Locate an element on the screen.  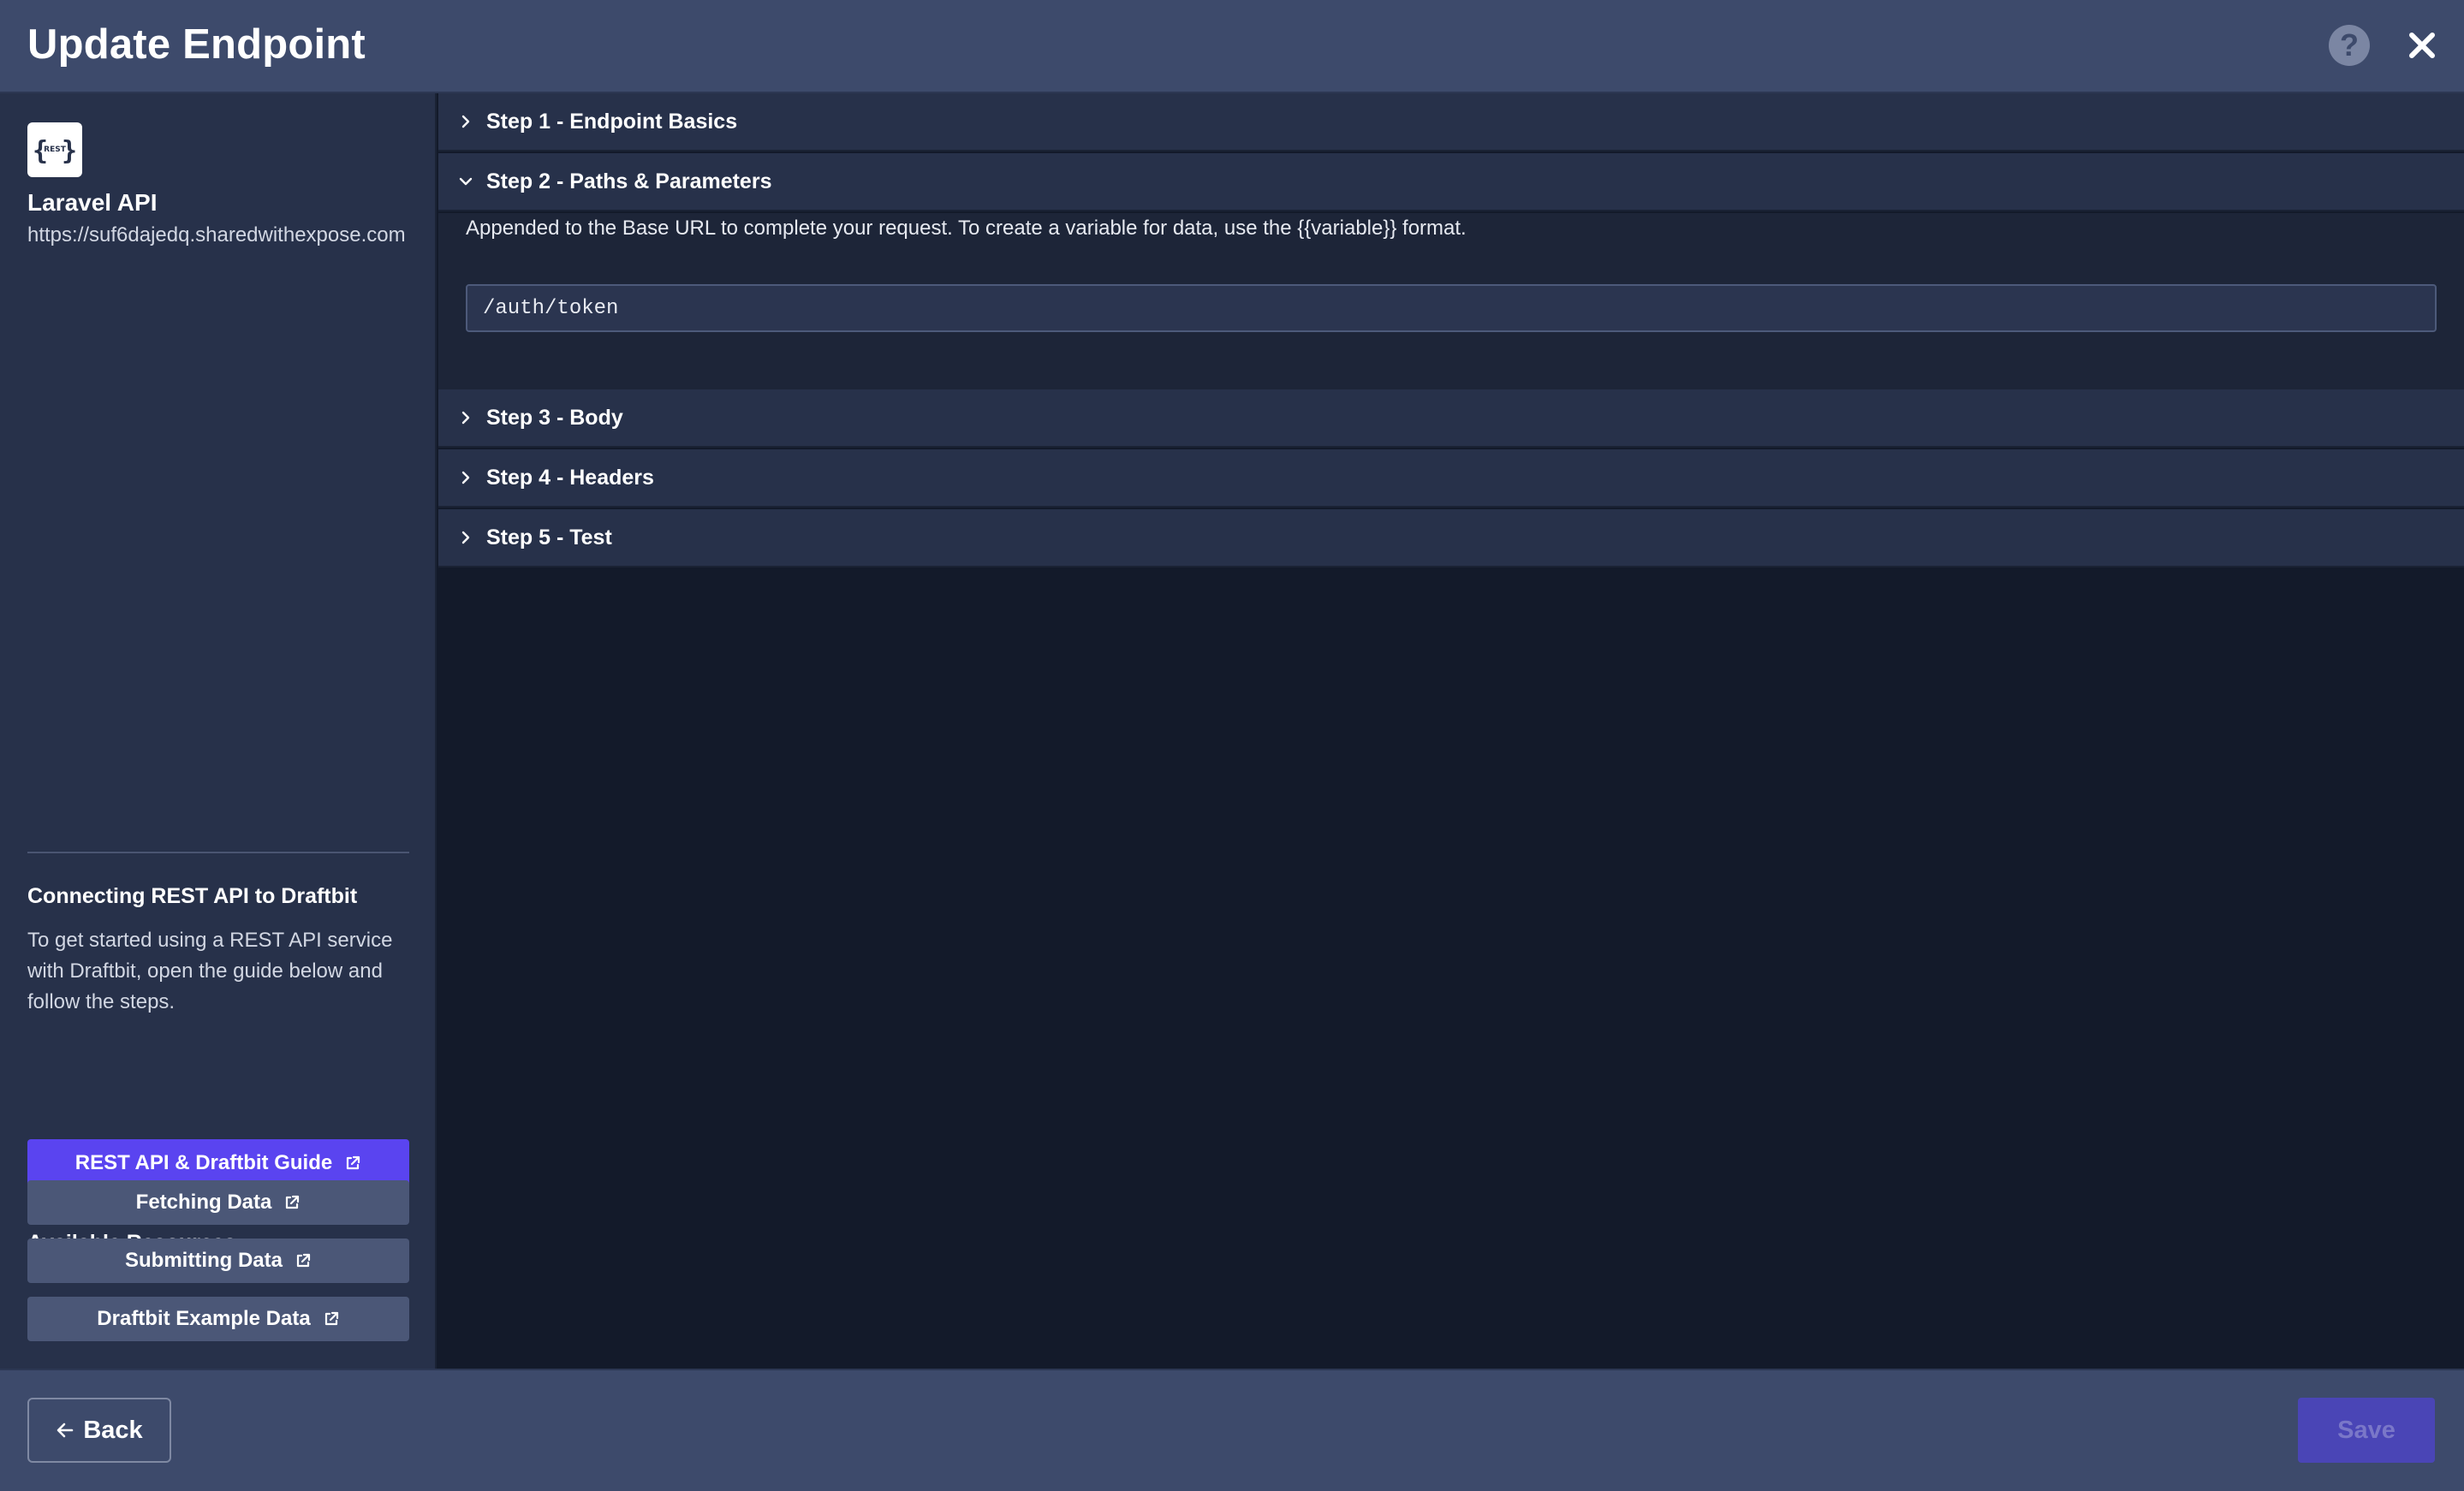
step-4-header: Step 4 - Headers is located at coordinates (1451, 478).